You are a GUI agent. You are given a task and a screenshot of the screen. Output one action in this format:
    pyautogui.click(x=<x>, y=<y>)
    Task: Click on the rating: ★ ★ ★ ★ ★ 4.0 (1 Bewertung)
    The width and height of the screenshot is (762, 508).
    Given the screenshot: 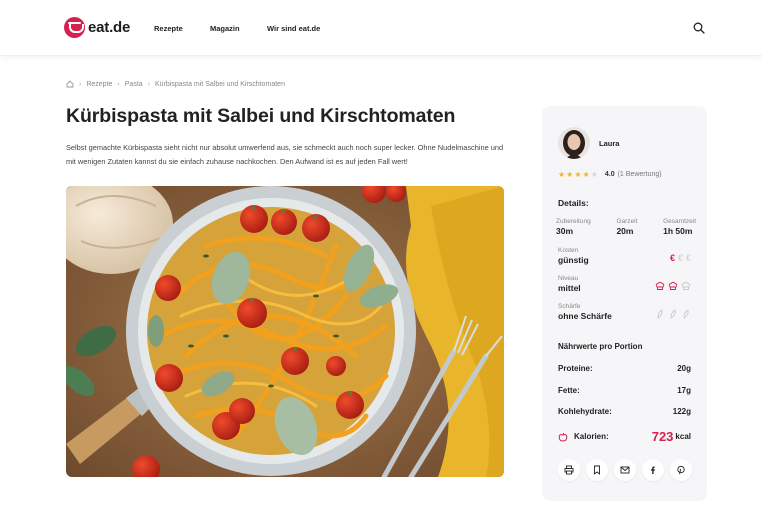 What is the action you would take?
    pyautogui.click(x=610, y=174)
    